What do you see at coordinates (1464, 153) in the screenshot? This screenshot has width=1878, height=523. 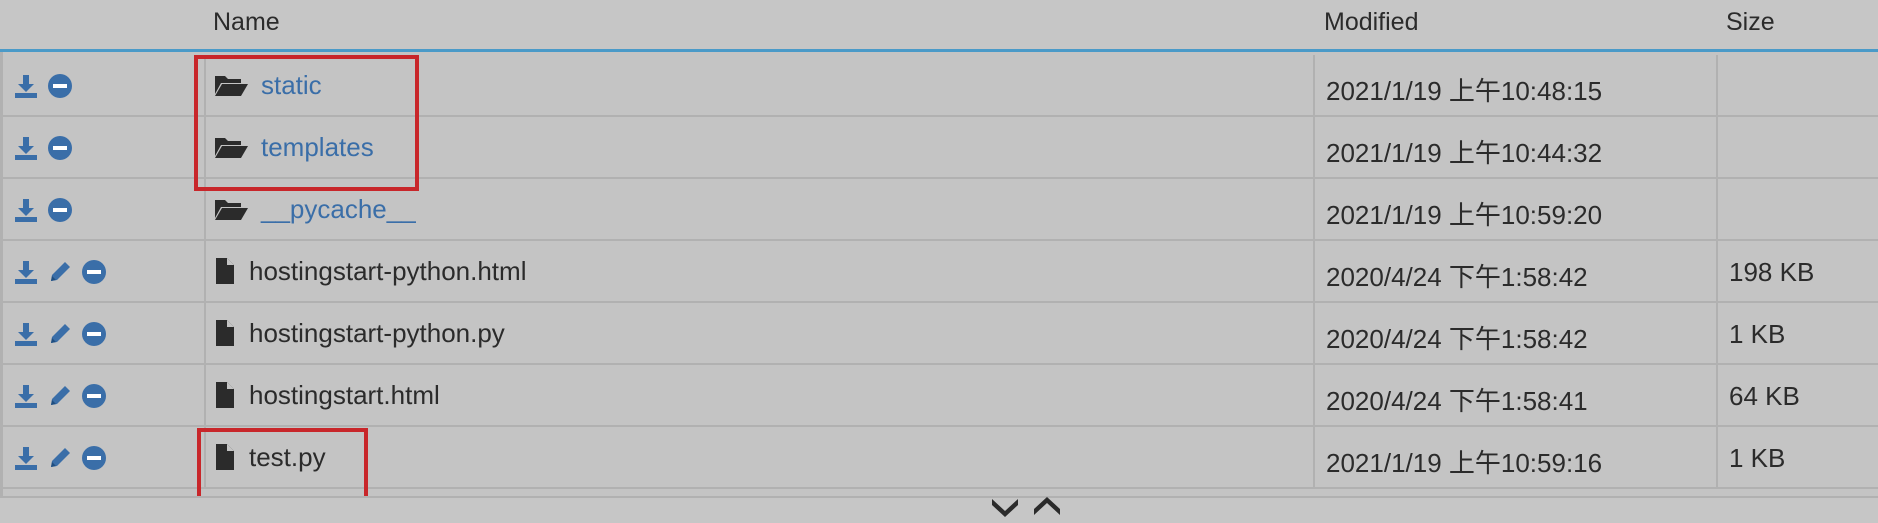 I see `modified-date: 2021/1/19 上午10:44:32` at bounding box center [1464, 153].